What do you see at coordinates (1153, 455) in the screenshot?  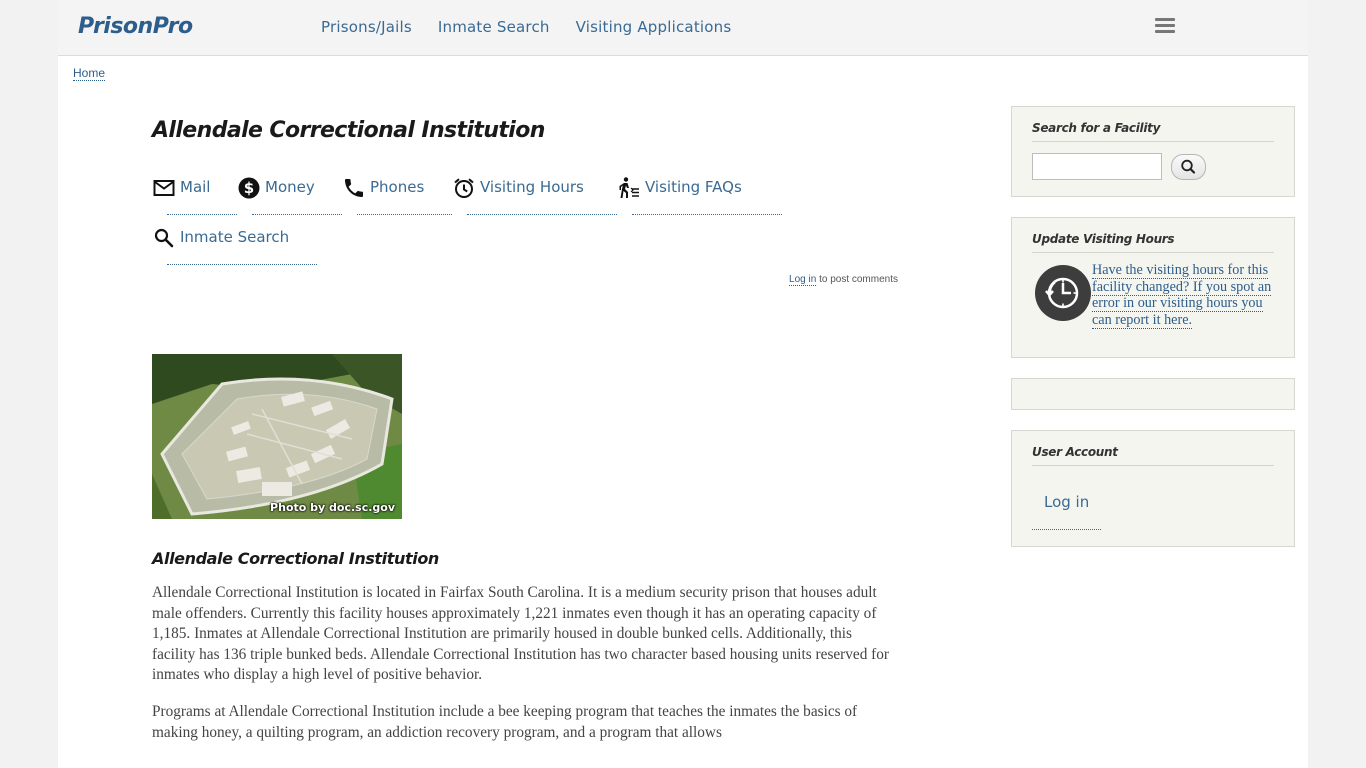 I see `user-account-title: User Account` at bounding box center [1153, 455].